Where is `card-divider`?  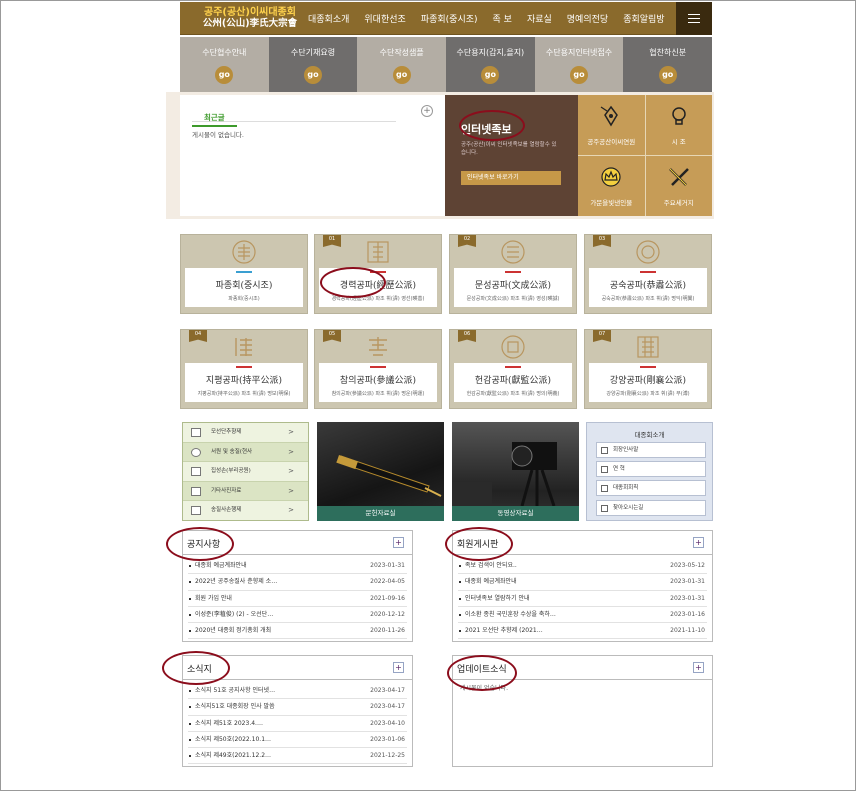
card-divider is located at coordinates (648, 272).